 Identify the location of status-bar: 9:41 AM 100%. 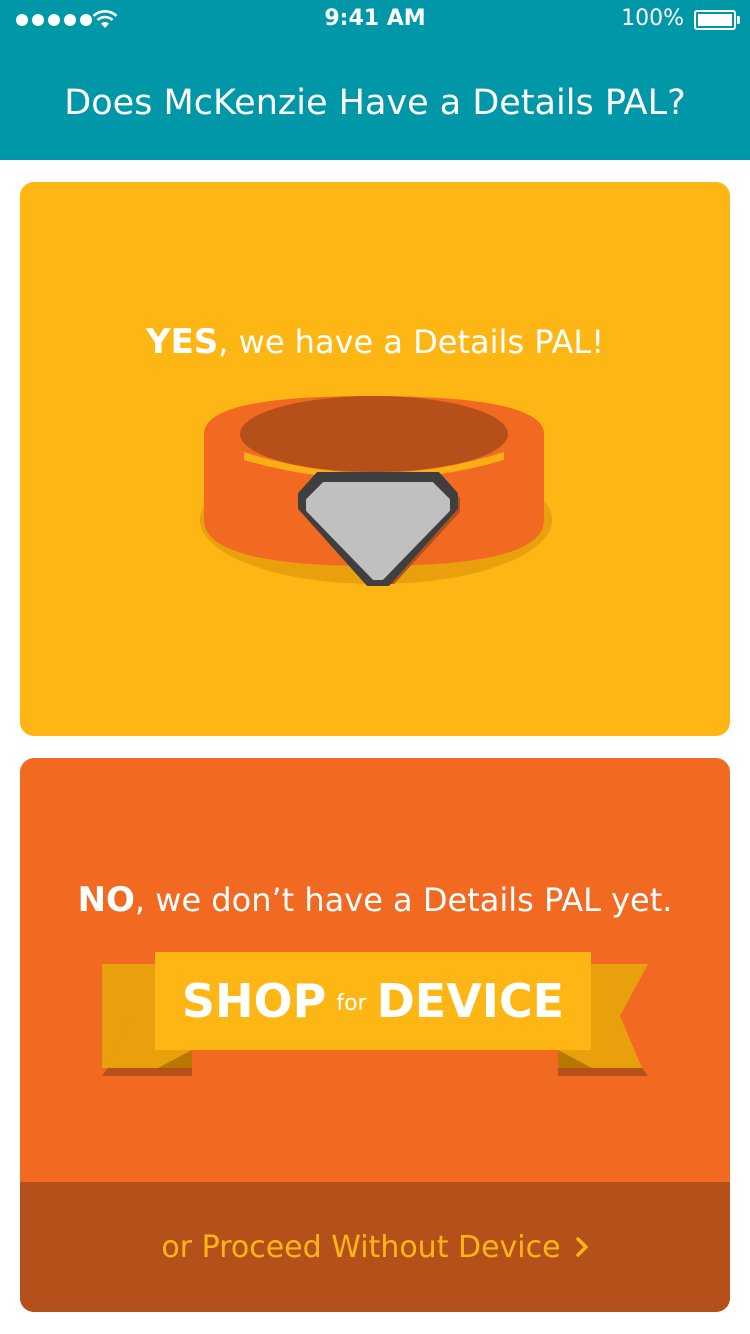
(375, 20).